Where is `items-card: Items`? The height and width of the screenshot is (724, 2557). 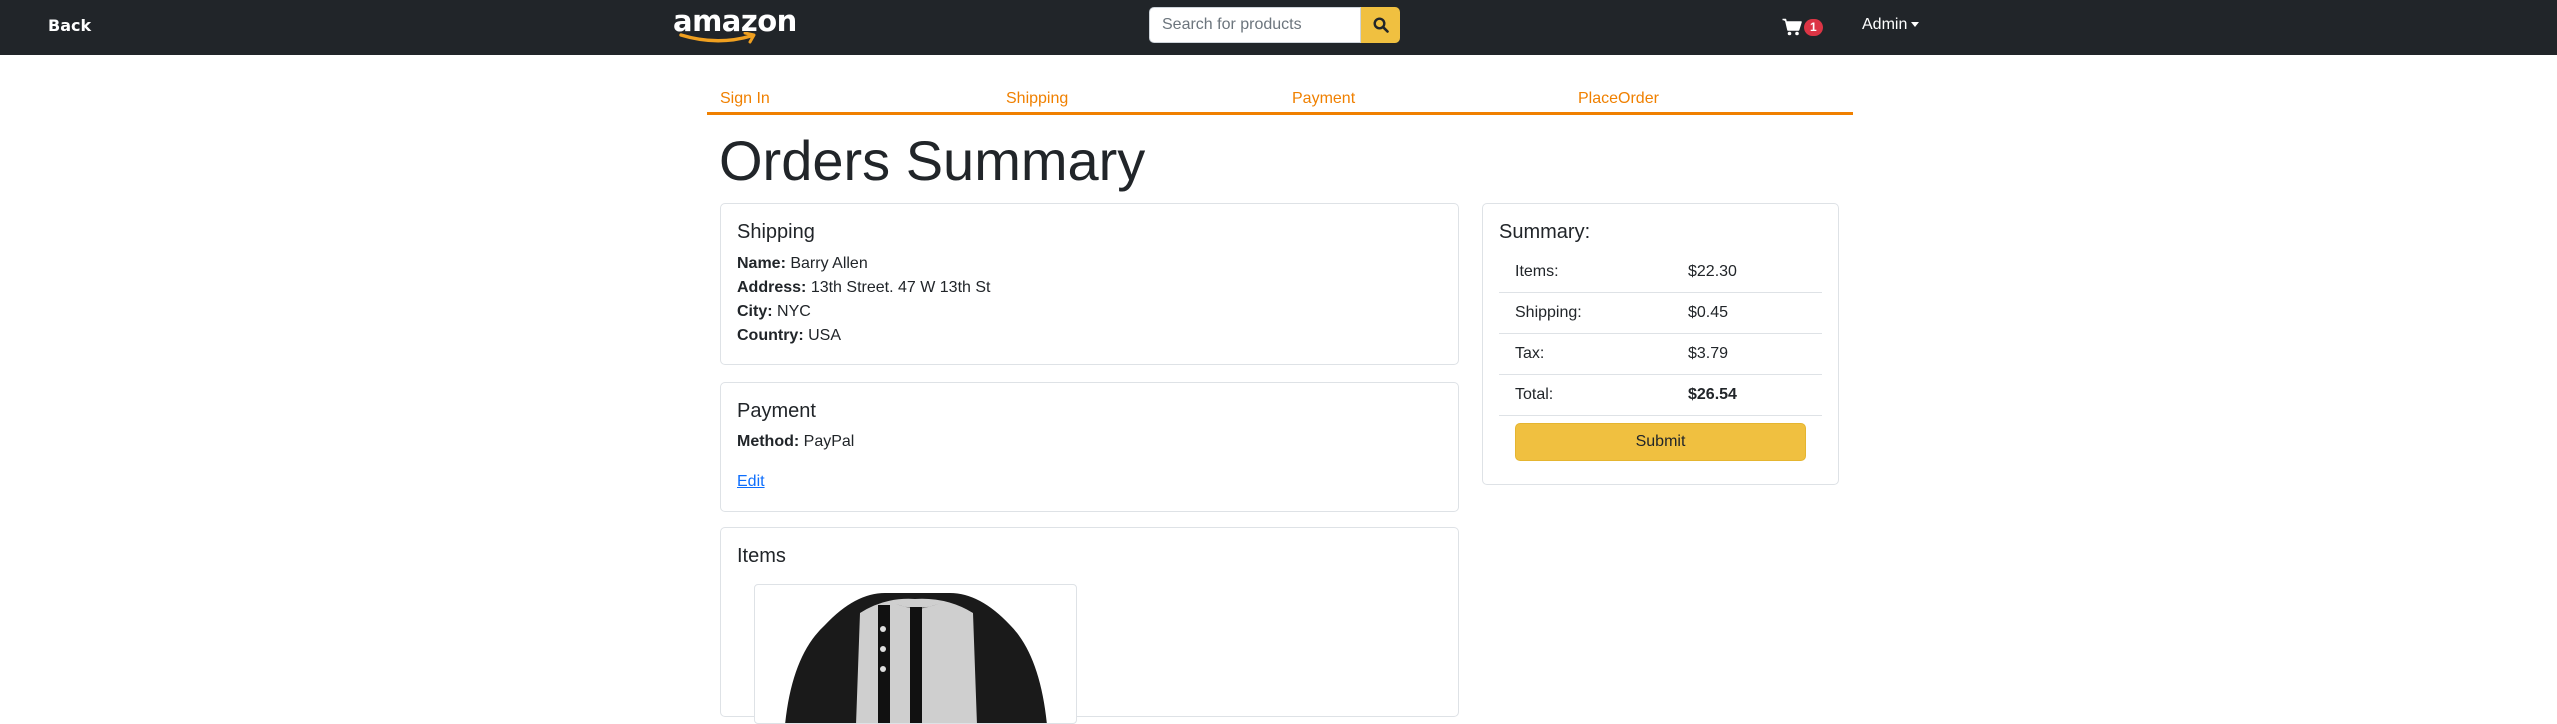
items-card: Items is located at coordinates (1089, 625).